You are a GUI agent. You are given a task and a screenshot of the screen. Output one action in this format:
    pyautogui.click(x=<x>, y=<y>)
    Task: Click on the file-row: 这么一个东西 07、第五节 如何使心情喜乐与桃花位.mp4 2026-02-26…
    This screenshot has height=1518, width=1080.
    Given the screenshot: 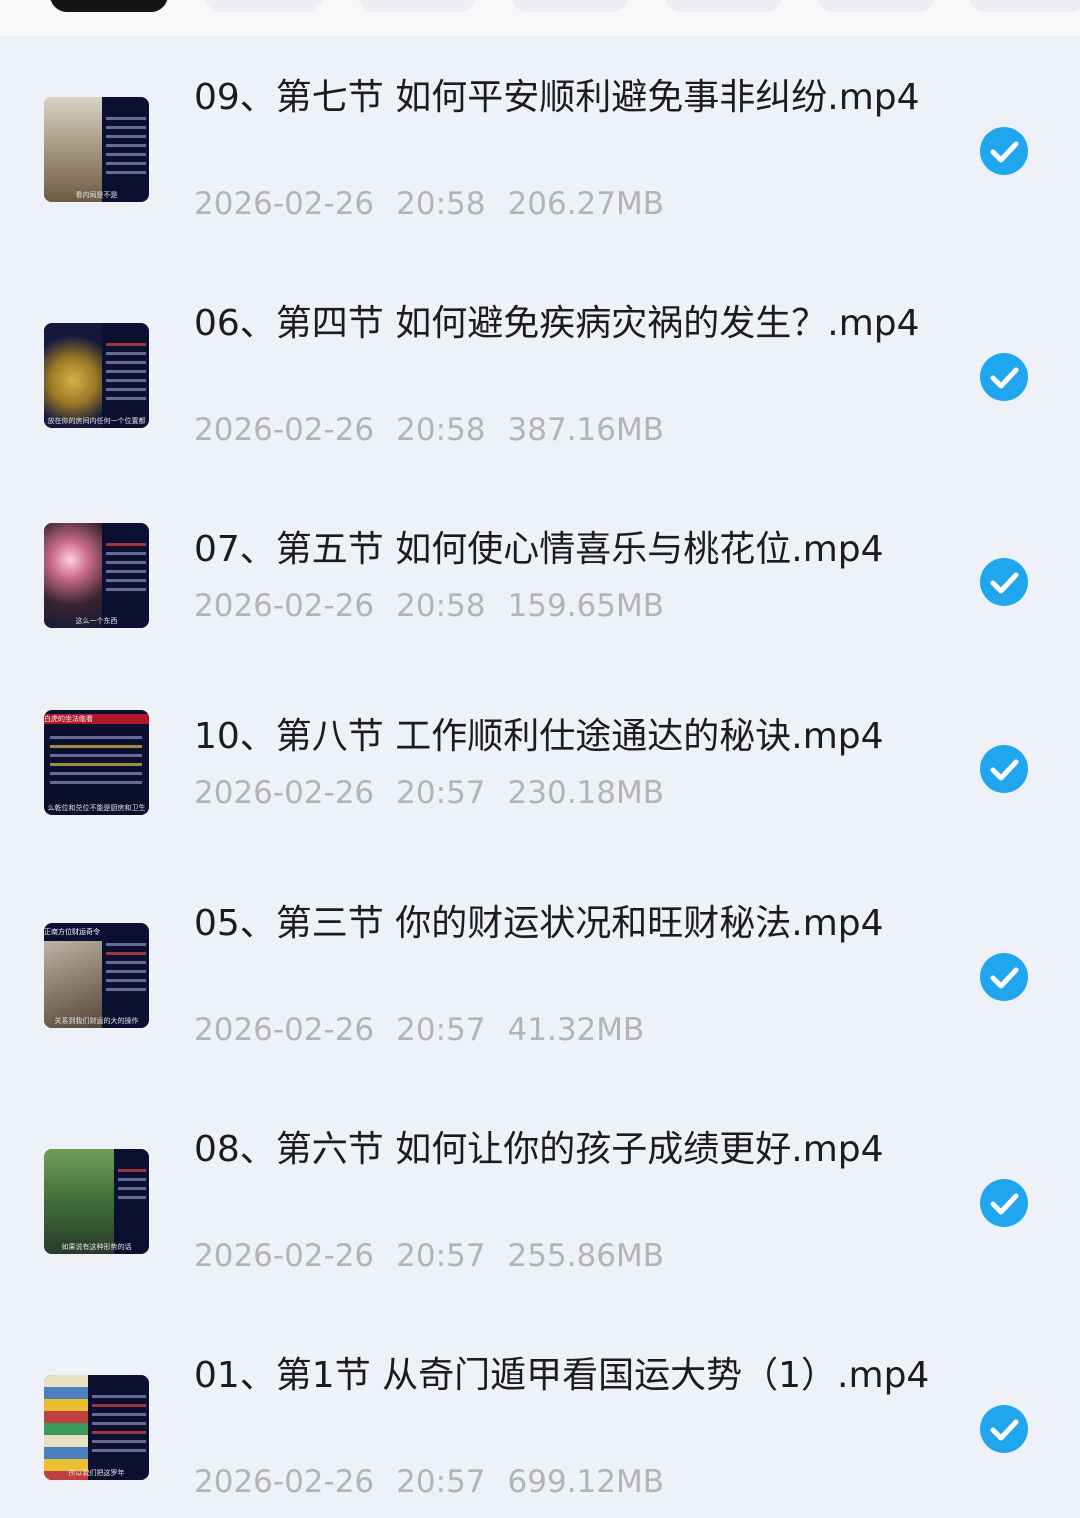 What is the action you would take?
    pyautogui.click(x=540, y=581)
    